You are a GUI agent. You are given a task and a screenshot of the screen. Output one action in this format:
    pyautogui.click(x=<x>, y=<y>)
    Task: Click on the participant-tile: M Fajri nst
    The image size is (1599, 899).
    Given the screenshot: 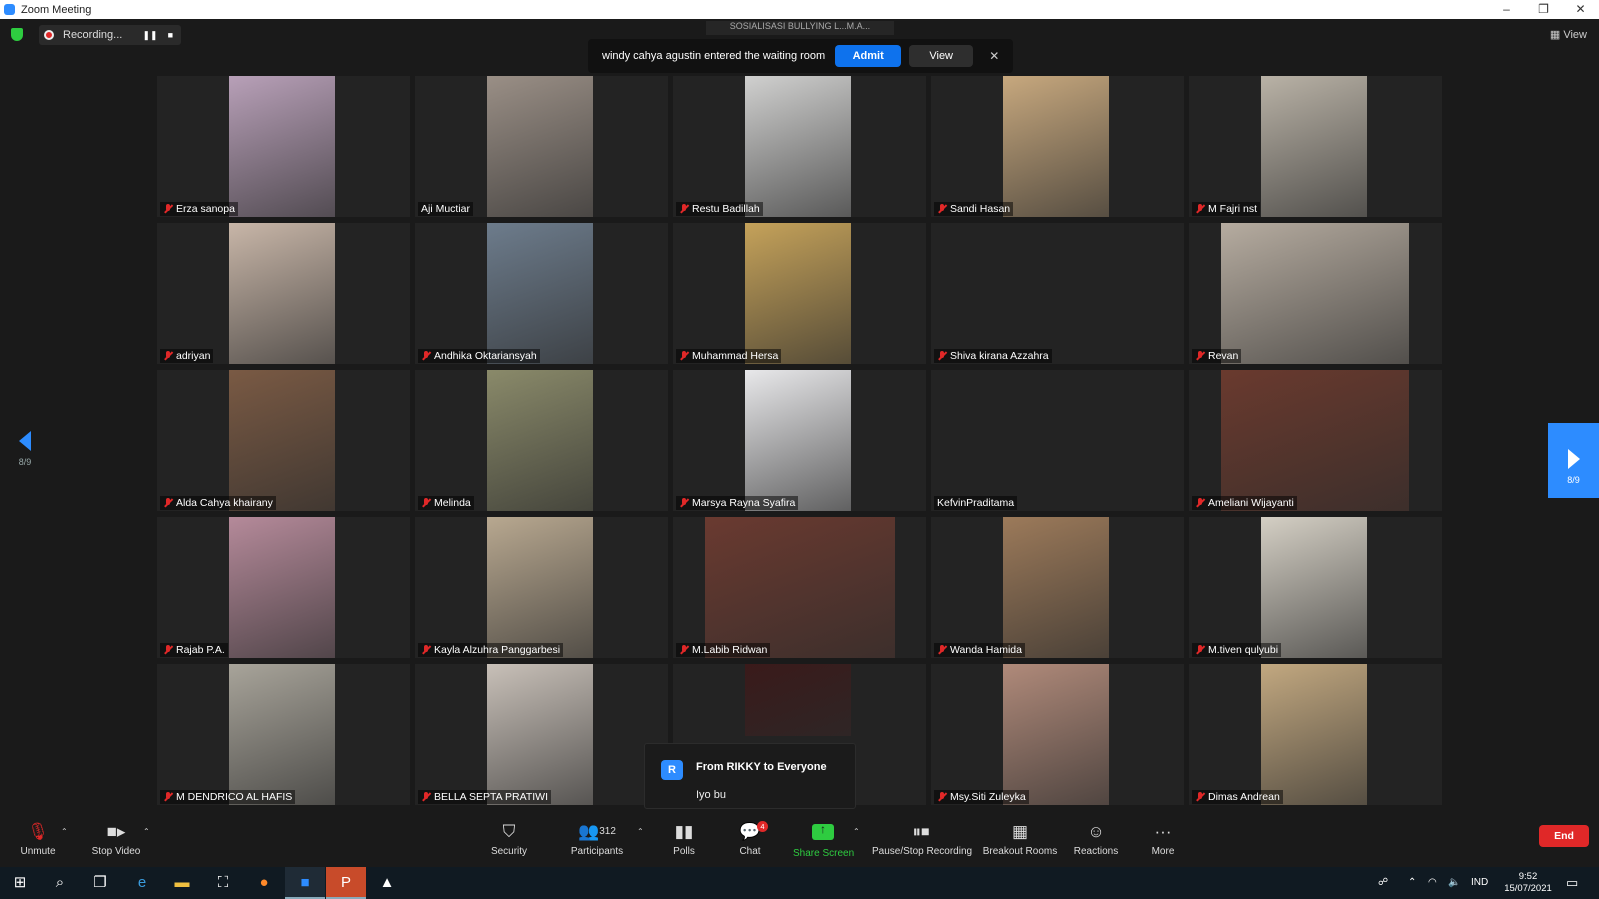 What is the action you would take?
    pyautogui.click(x=1315, y=146)
    